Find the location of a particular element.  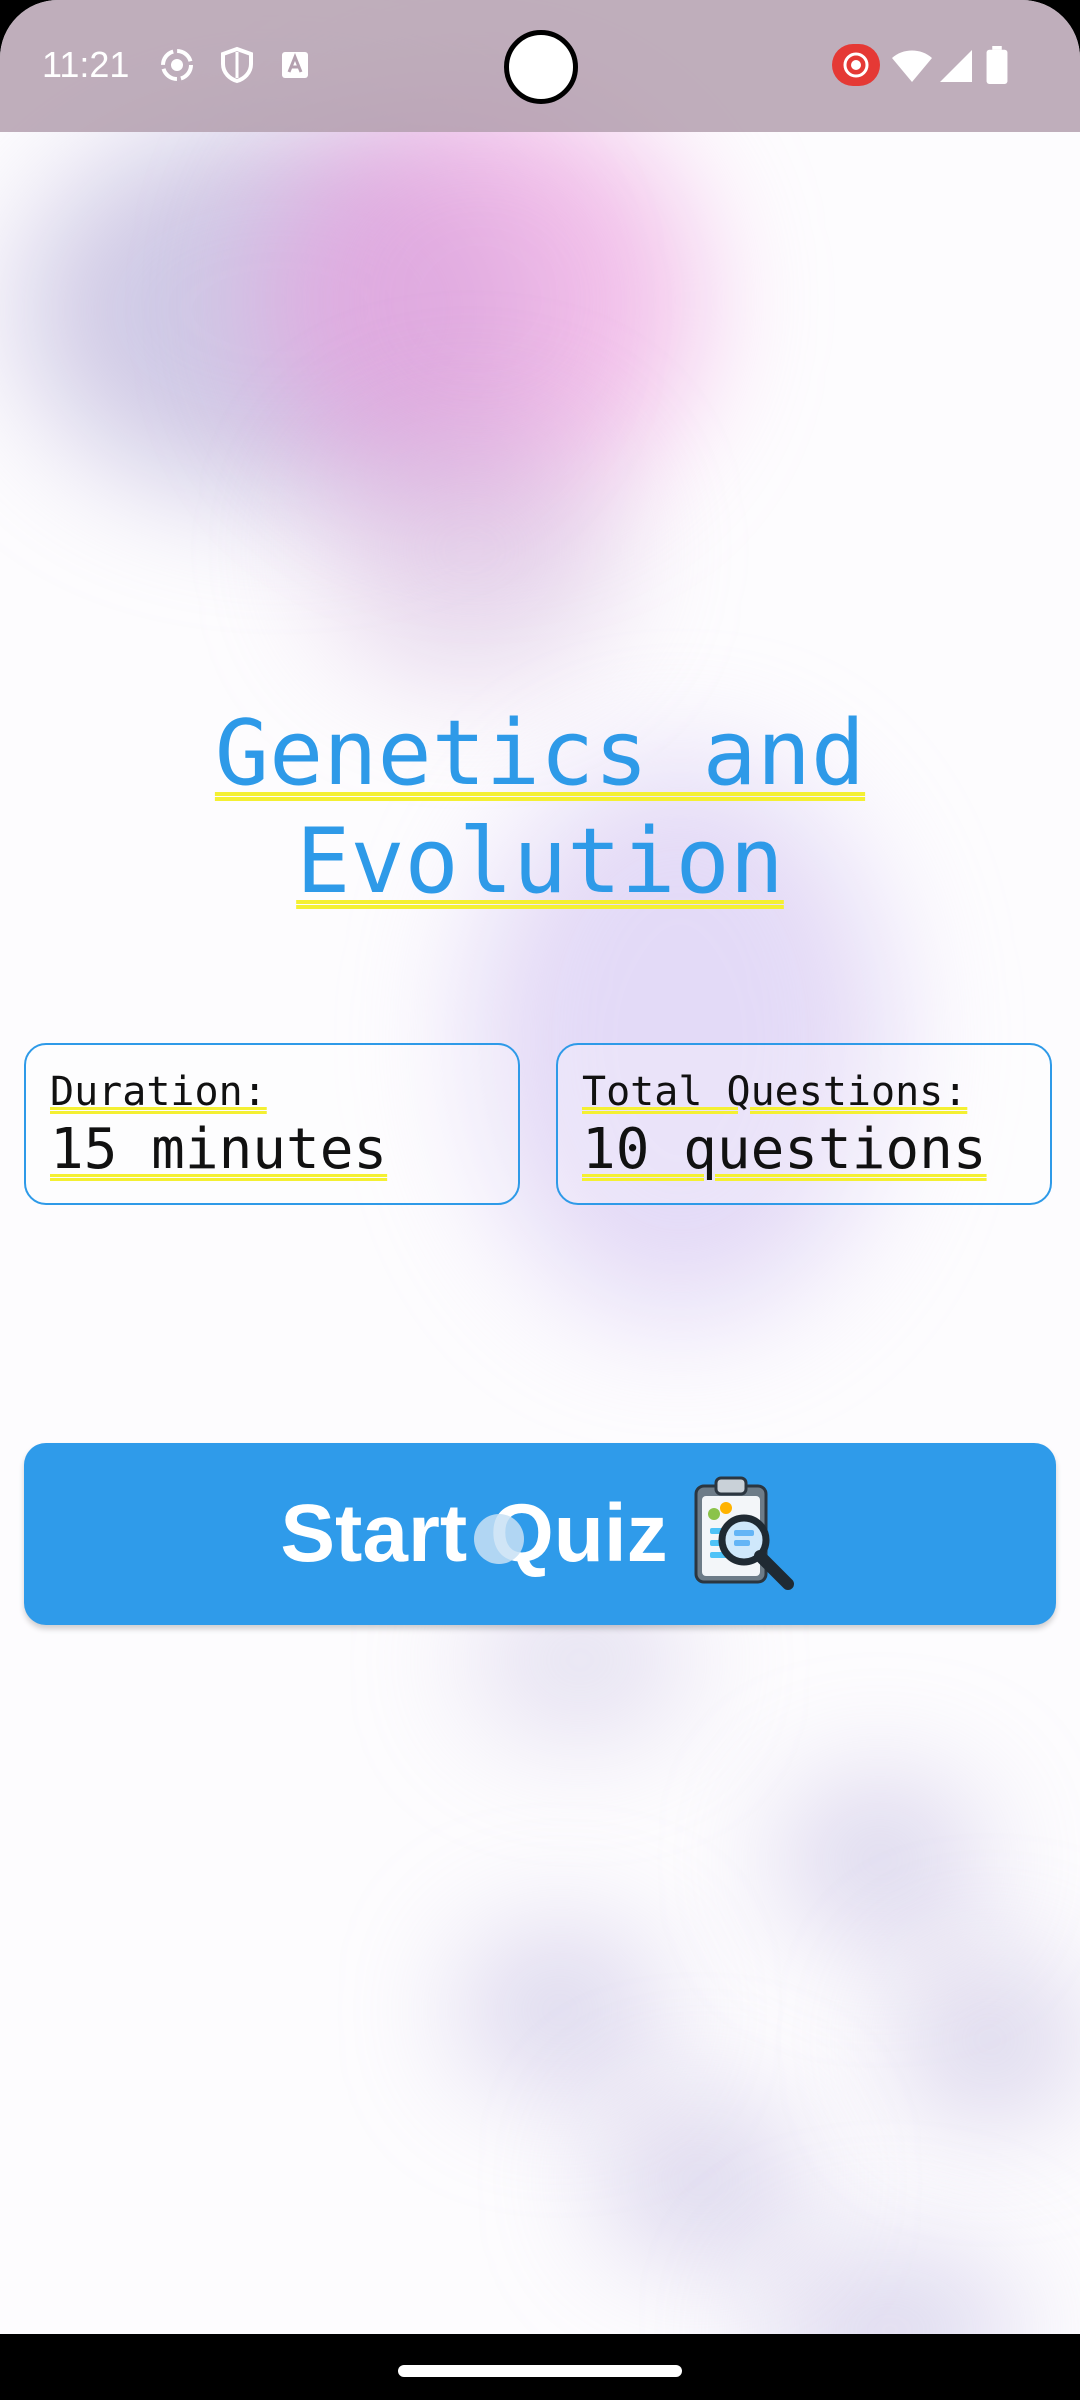

wifi-icon is located at coordinates (912, 66).